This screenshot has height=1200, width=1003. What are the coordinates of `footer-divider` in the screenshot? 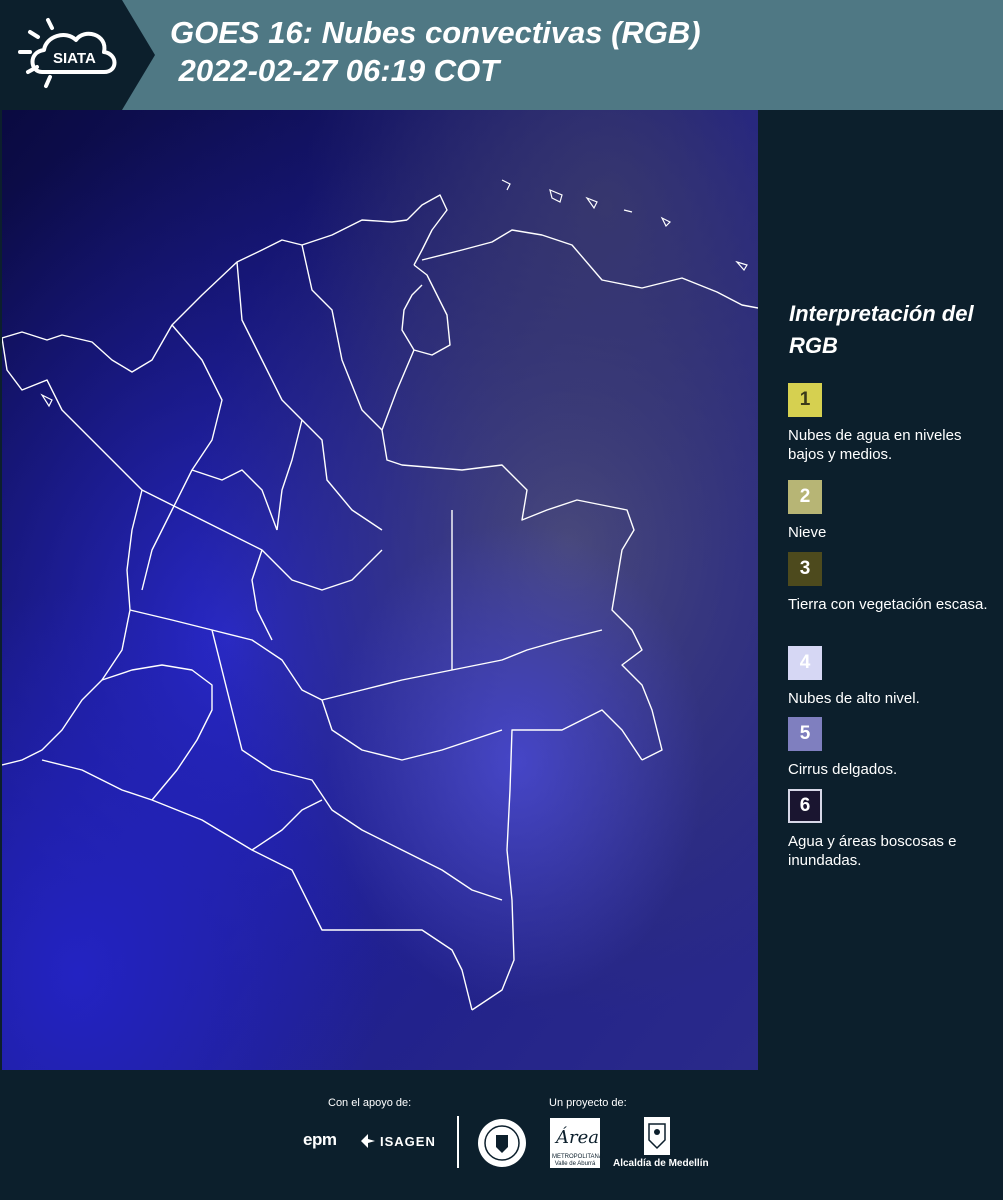 It's located at (458, 1142).